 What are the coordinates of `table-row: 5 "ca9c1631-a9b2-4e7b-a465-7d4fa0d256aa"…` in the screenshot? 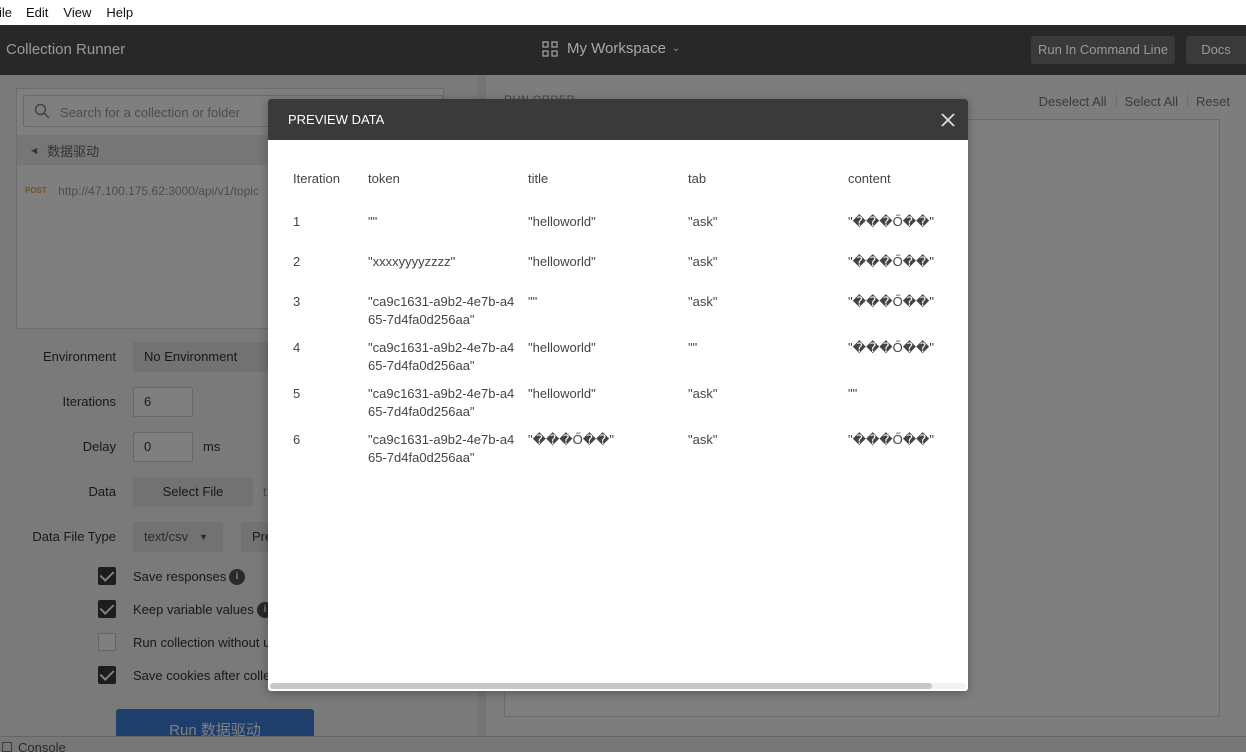 It's located at (625, 408).